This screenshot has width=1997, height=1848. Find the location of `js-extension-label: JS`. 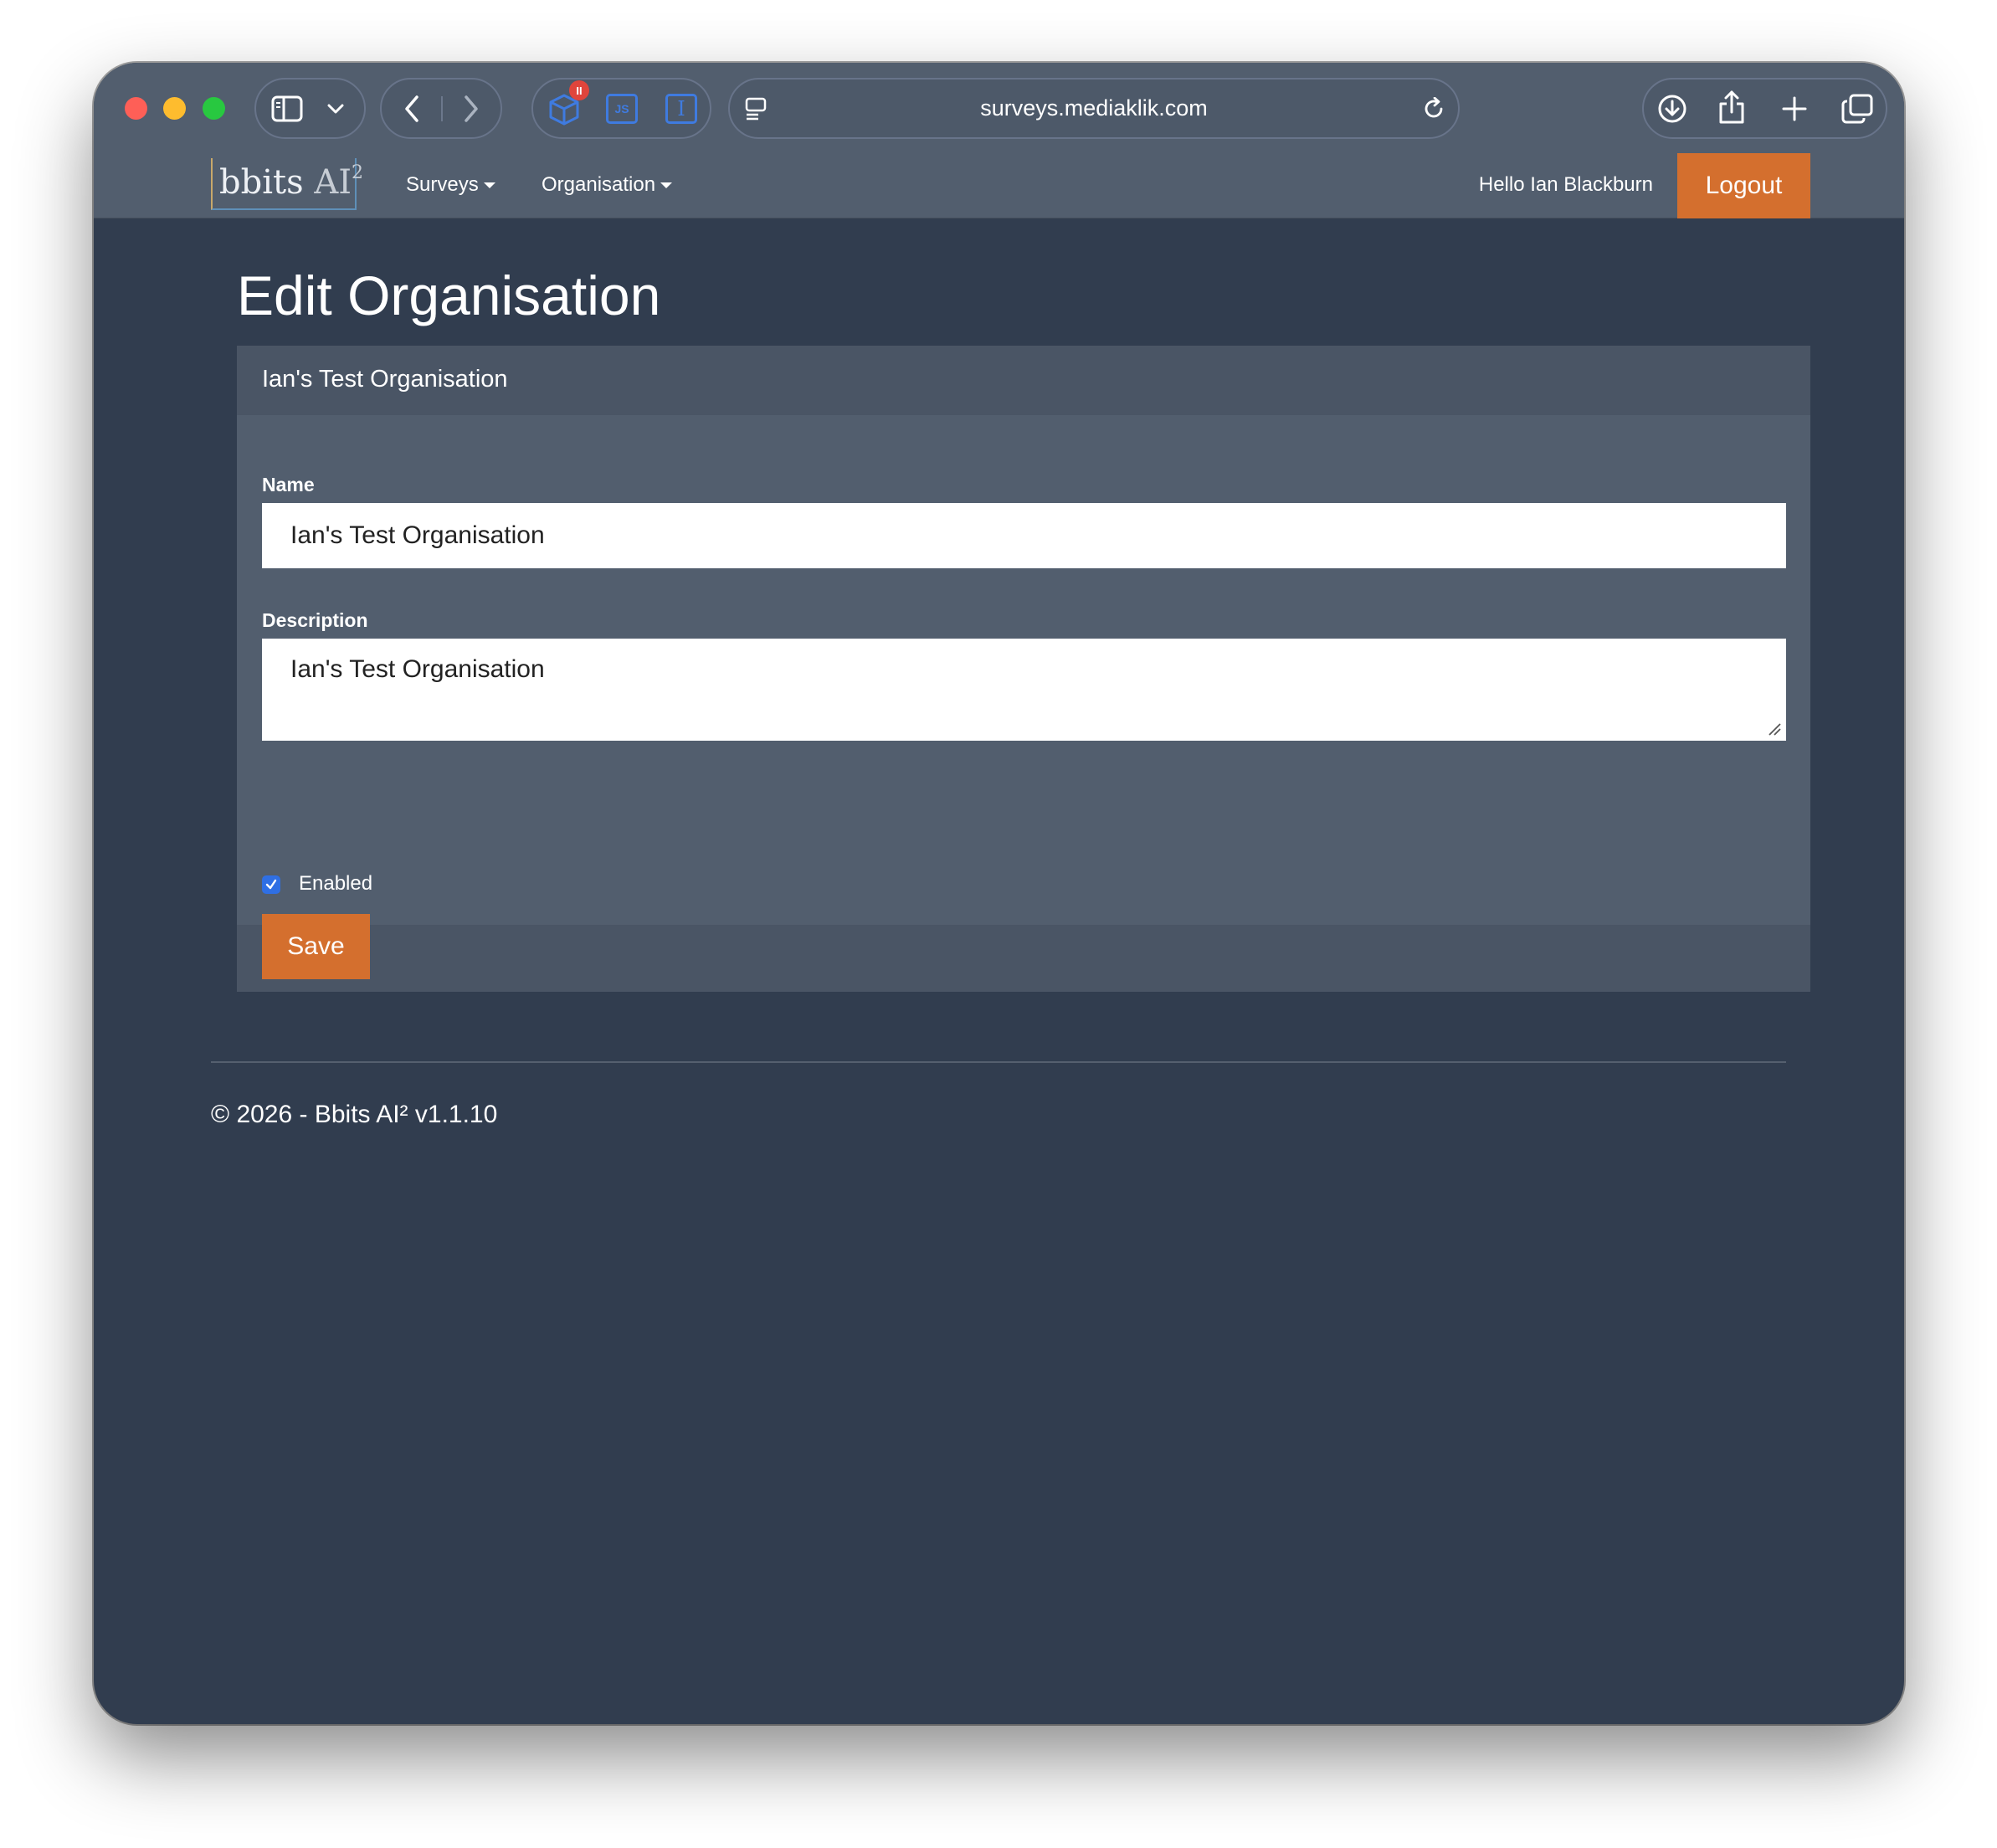

js-extension-label: JS is located at coordinates (622, 109).